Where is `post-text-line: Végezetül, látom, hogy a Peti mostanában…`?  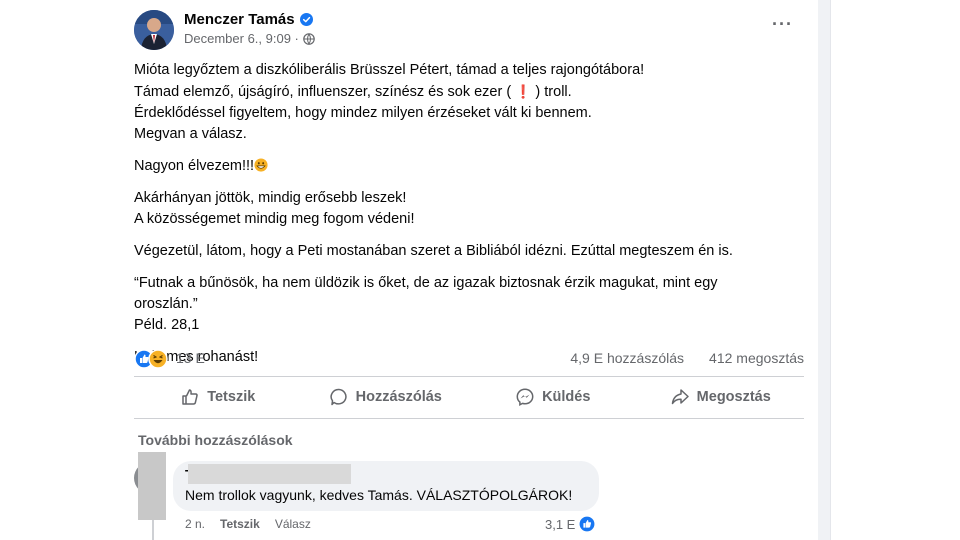 post-text-line: Végezetül, látom, hogy a Peti mostanában… is located at coordinates (433, 251).